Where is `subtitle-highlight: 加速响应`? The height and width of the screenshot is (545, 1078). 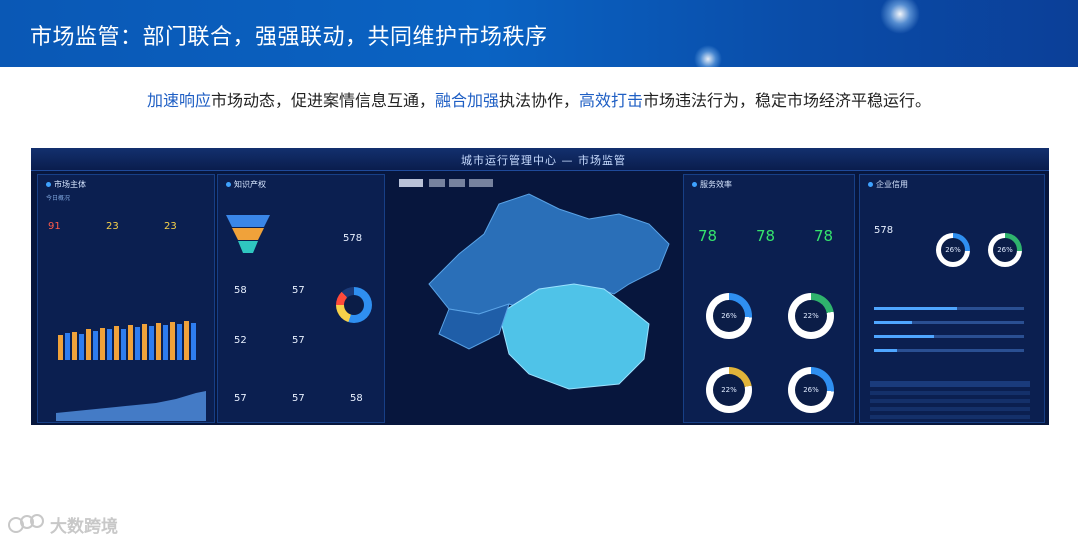 subtitle-highlight: 加速响应 is located at coordinates (178, 100).